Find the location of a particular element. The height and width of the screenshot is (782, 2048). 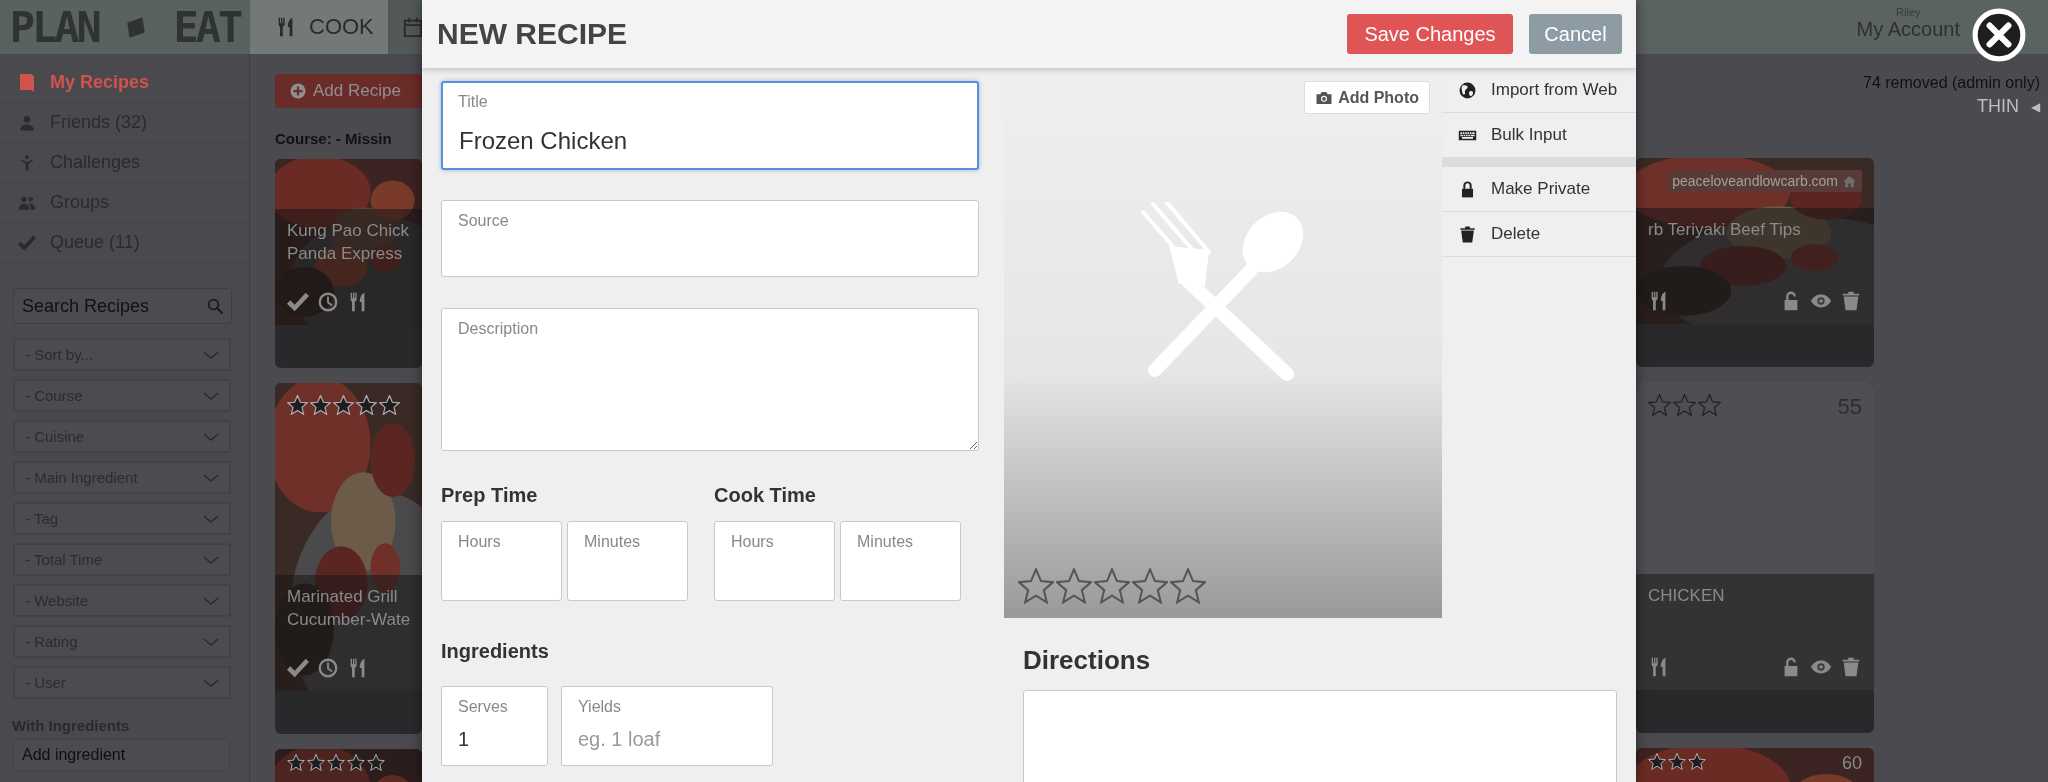

directions-field is located at coordinates (1320, 736).